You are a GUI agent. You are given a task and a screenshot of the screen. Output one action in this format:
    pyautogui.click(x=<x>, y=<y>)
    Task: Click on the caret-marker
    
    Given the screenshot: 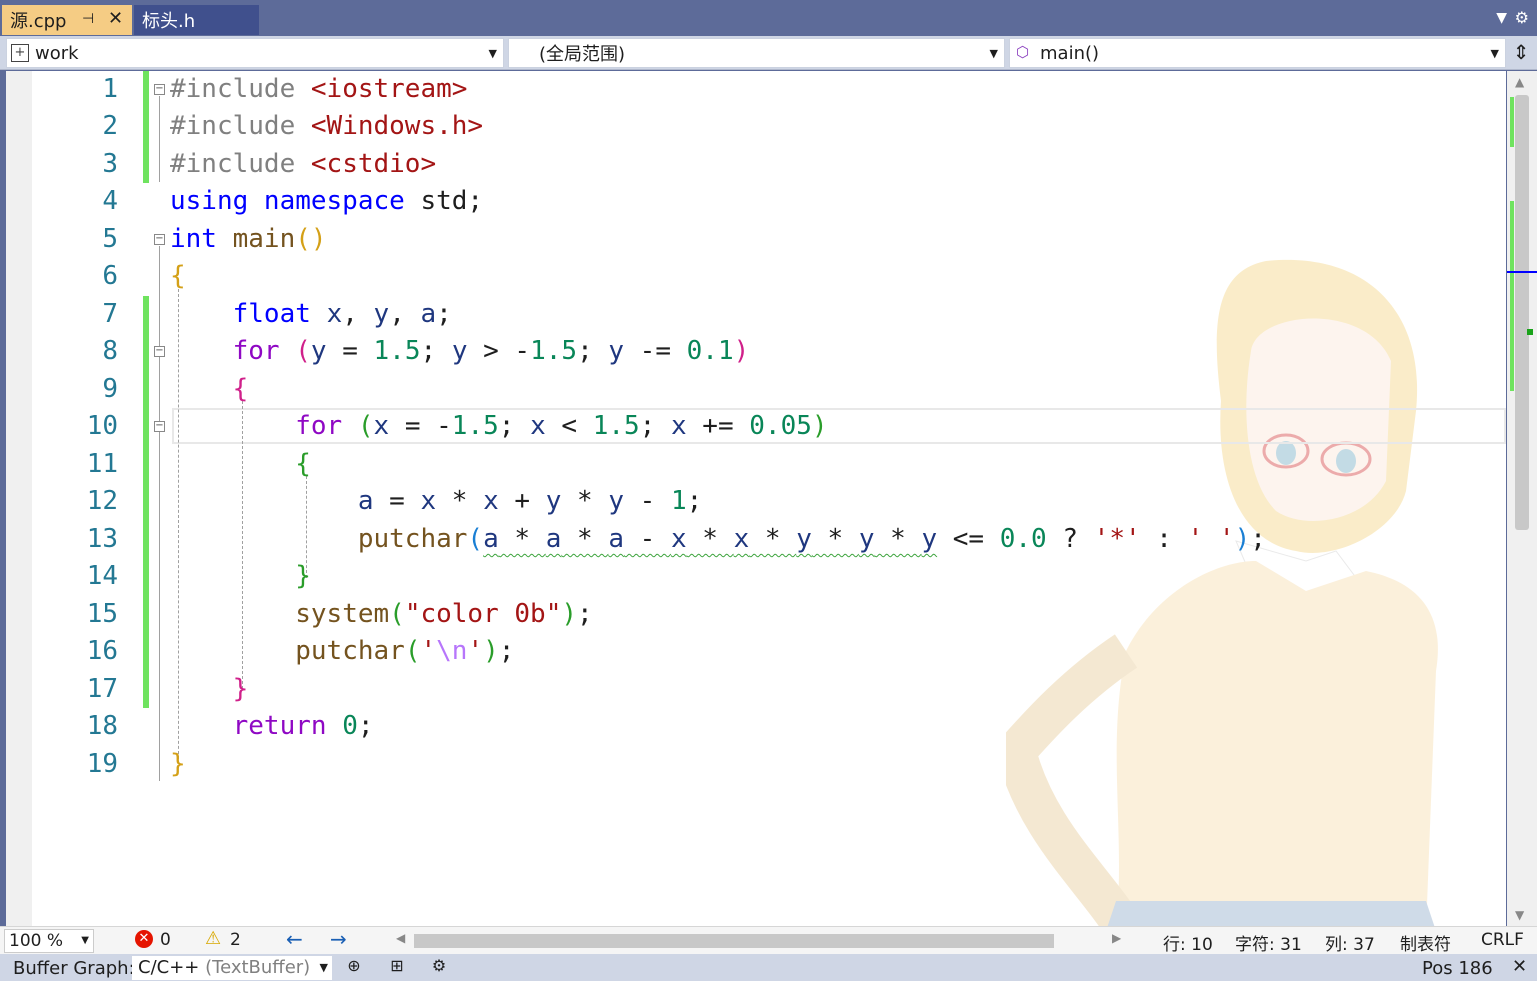 What is the action you would take?
    pyautogui.click(x=1522, y=272)
    